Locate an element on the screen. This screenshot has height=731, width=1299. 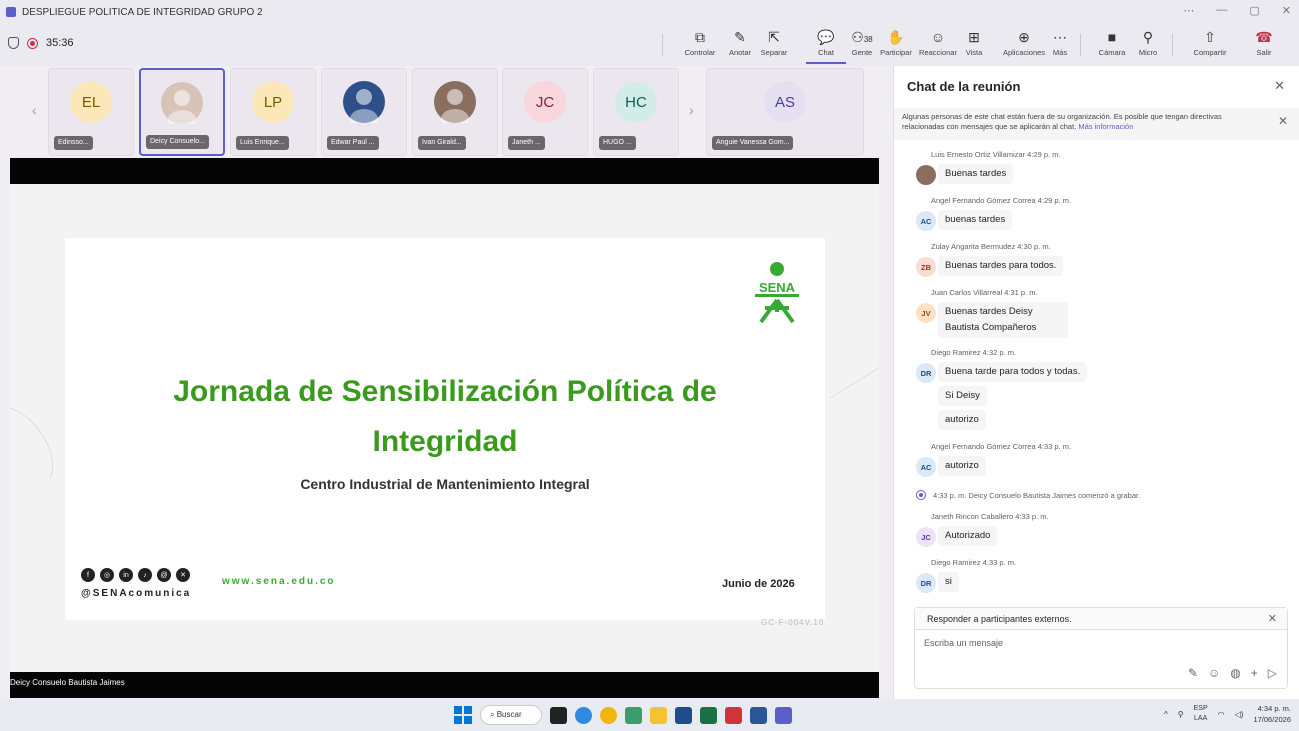
compose-tools: ✎ ☺ ◍ + ▷ is located at coordinates (1232, 673).